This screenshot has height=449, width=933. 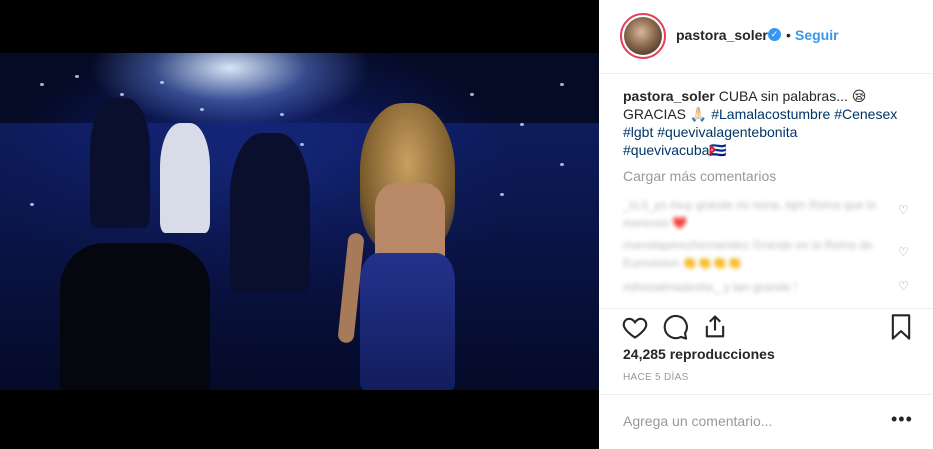 What do you see at coordinates (753, 421) in the screenshot?
I see `comment-input` at bounding box center [753, 421].